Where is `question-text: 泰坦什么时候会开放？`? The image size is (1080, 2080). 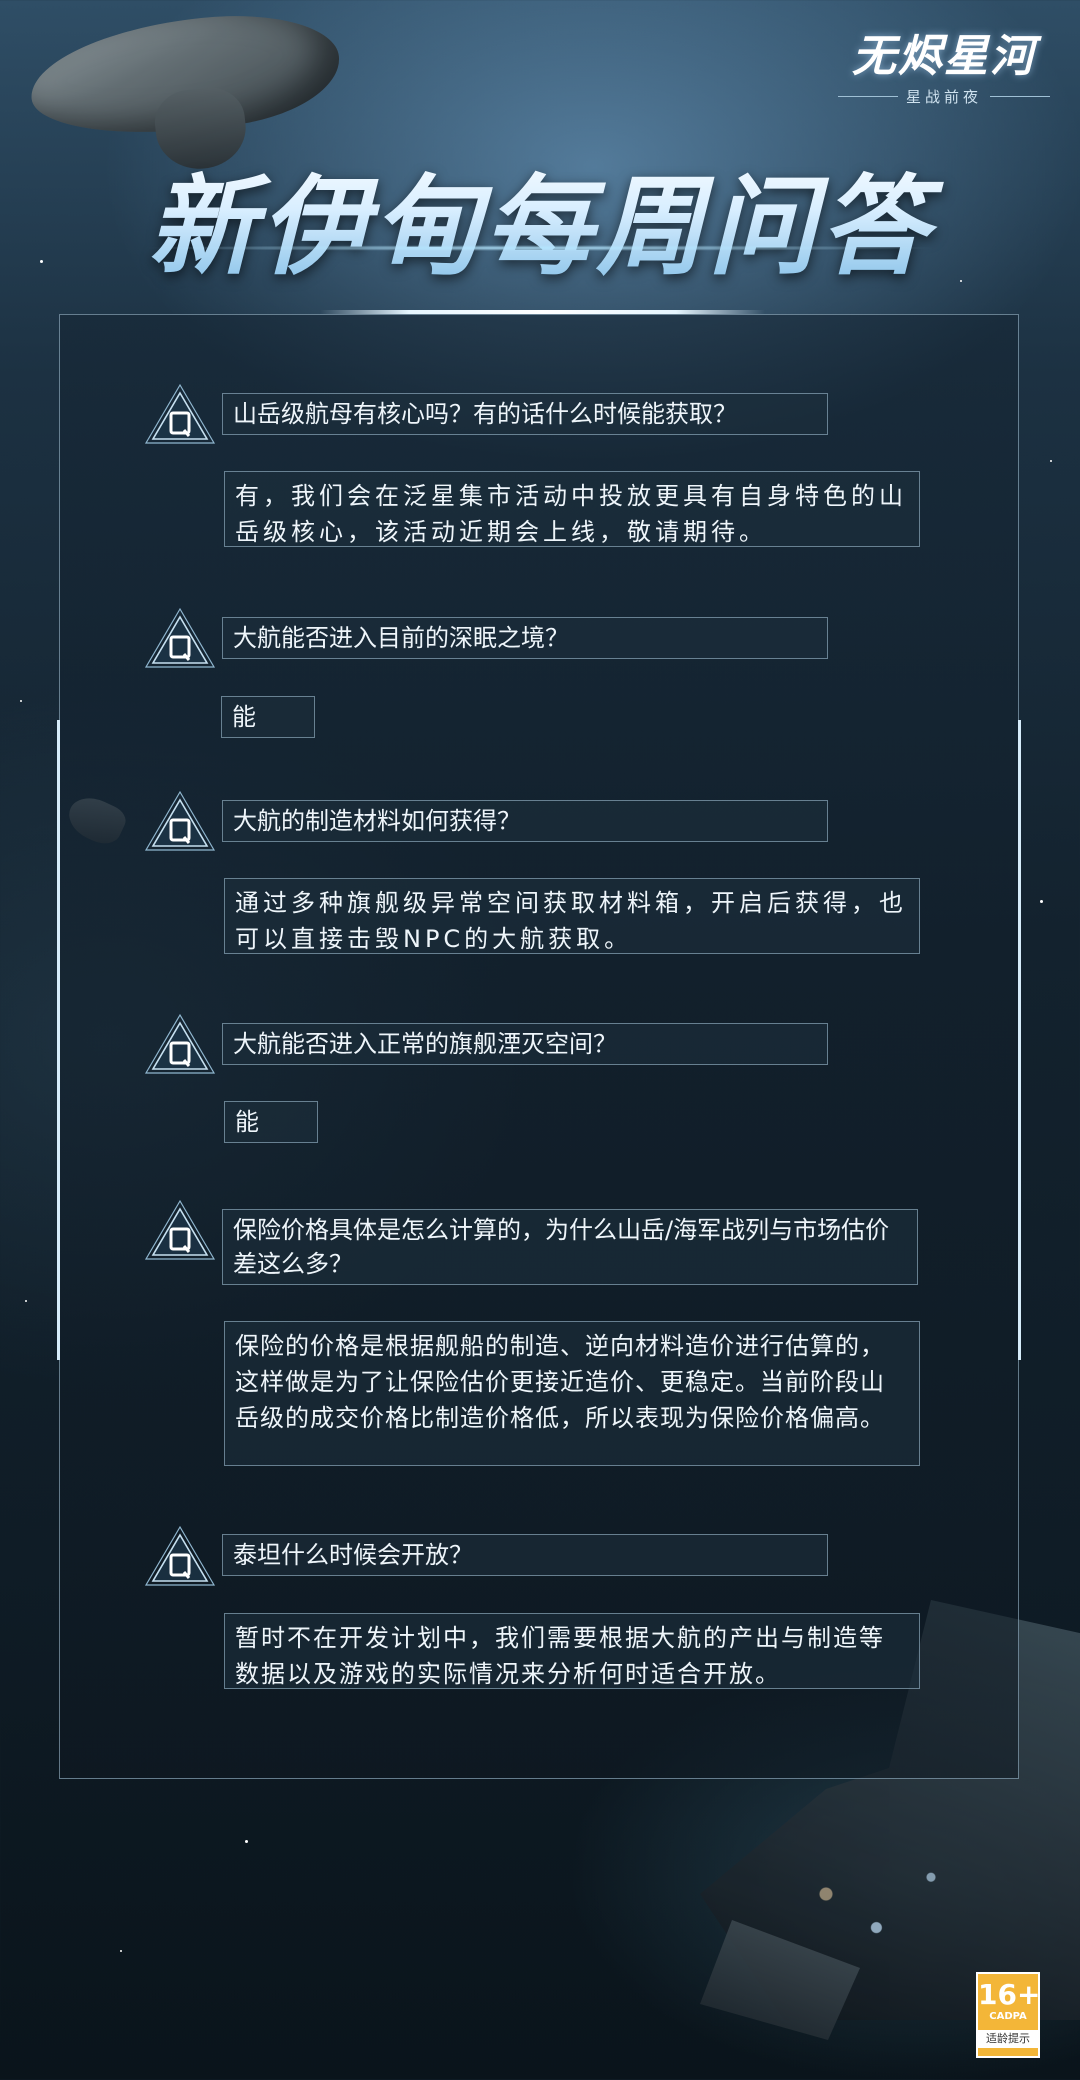
question-text: 泰坦什么时候会开放？ is located at coordinates (525, 1555).